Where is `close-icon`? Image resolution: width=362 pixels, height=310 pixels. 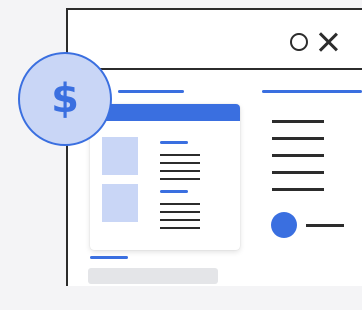 close-icon is located at coordinates (328, 42).